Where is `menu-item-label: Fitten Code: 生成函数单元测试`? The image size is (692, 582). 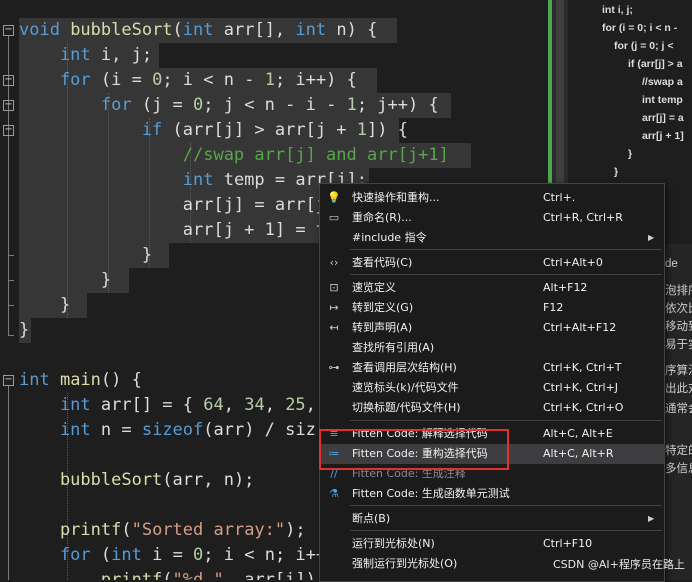
menu-item-label: Fitten Code: 生成函数单元测试 is located at coordinates (431, 493).